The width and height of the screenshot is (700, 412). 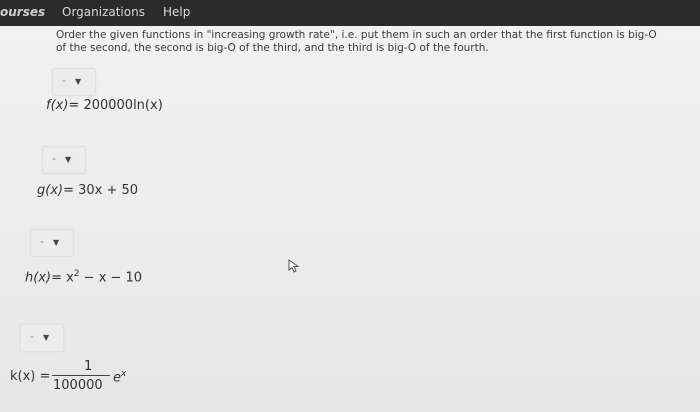 What do you see at coordinates (124, 374) in the screenshot?
I see `function-k-exponent: x` at bounding box center [124, 374].